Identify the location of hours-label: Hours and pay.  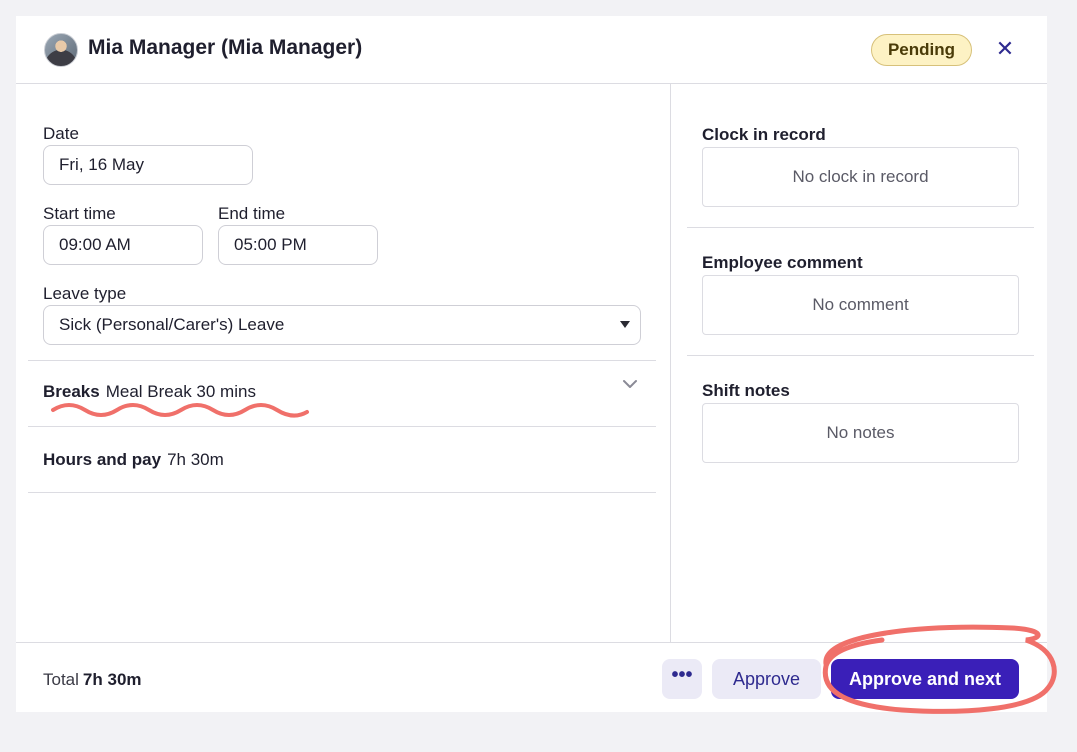
(102, 459).